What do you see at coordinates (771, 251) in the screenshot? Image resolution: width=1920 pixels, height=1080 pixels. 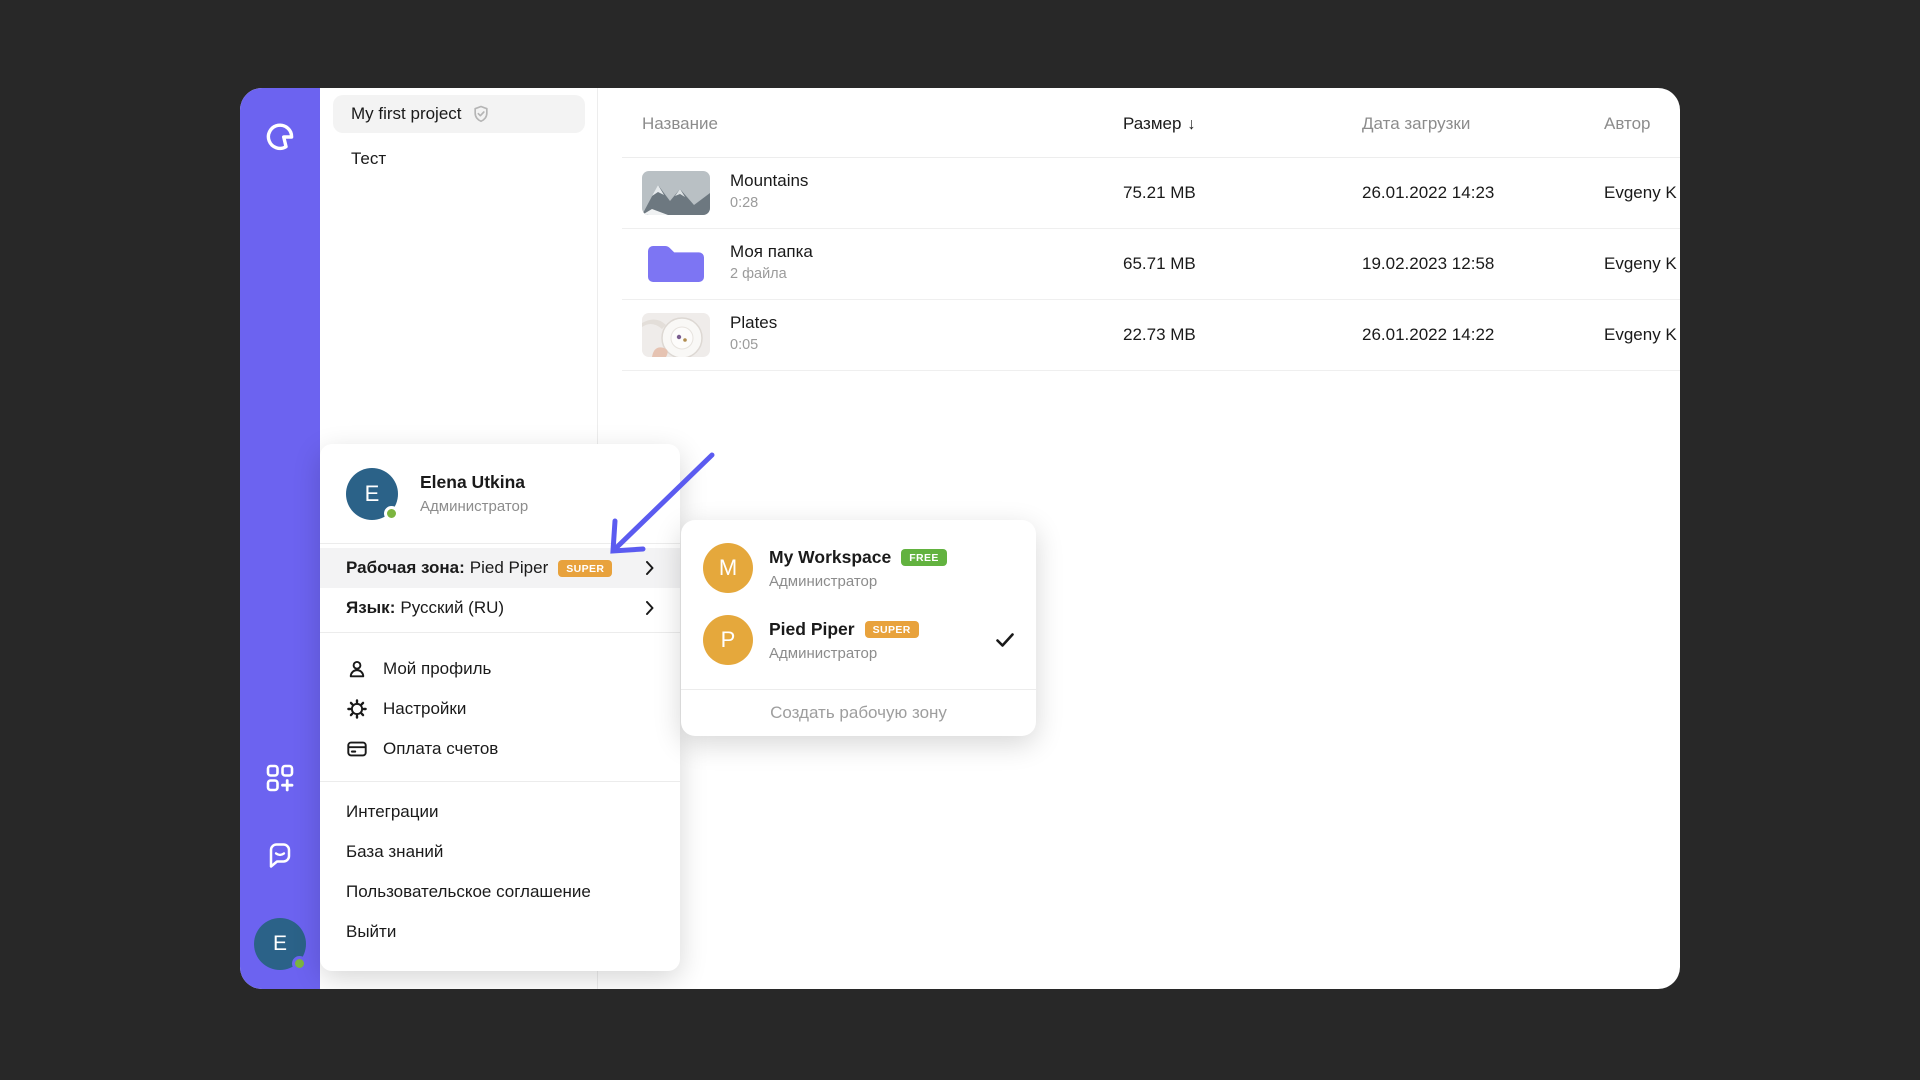 I see `folder-name: Моя папка` at bounding box center [771, 251].